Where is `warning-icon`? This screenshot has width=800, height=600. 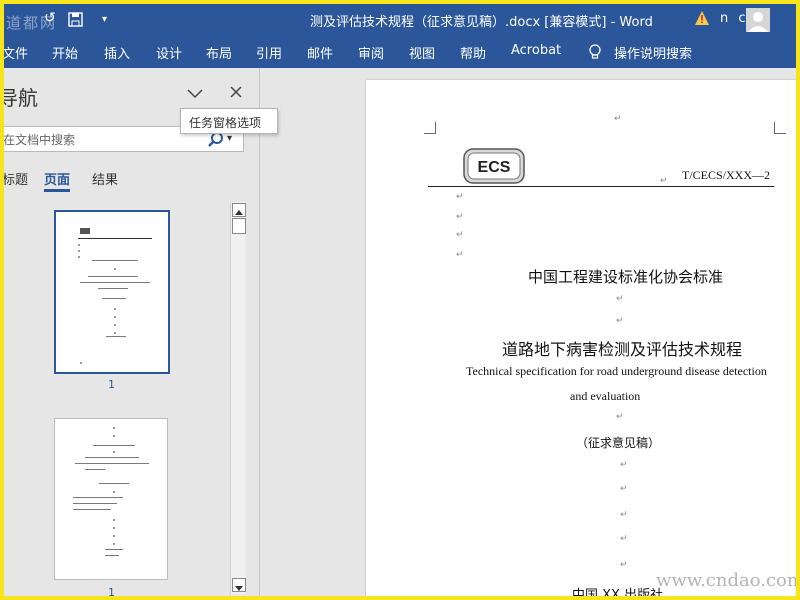
warning-icon is located at coordinates (702, 18).